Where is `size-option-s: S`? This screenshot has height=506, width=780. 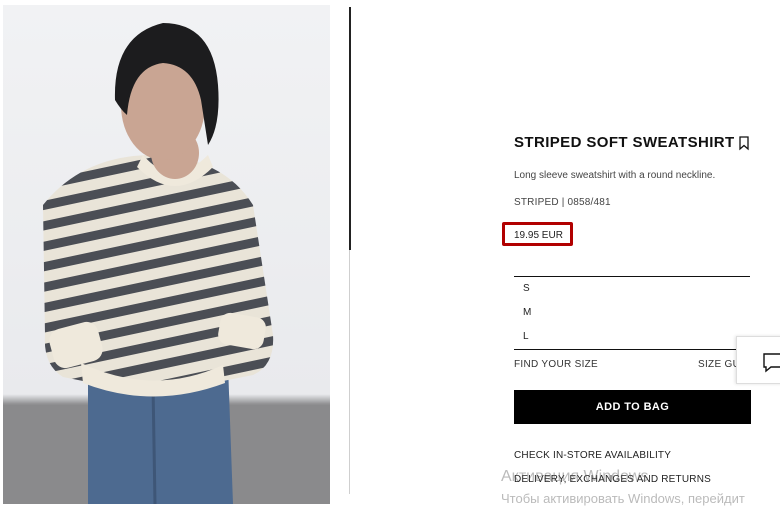 size-option-s: S is located at coordinates (526, 288).